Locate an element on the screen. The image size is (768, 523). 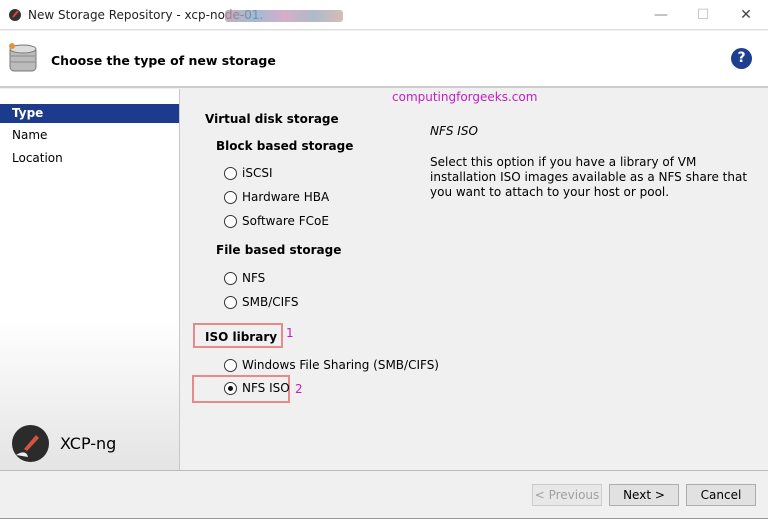
next-button: Next > is located at coordinates (644, 495).